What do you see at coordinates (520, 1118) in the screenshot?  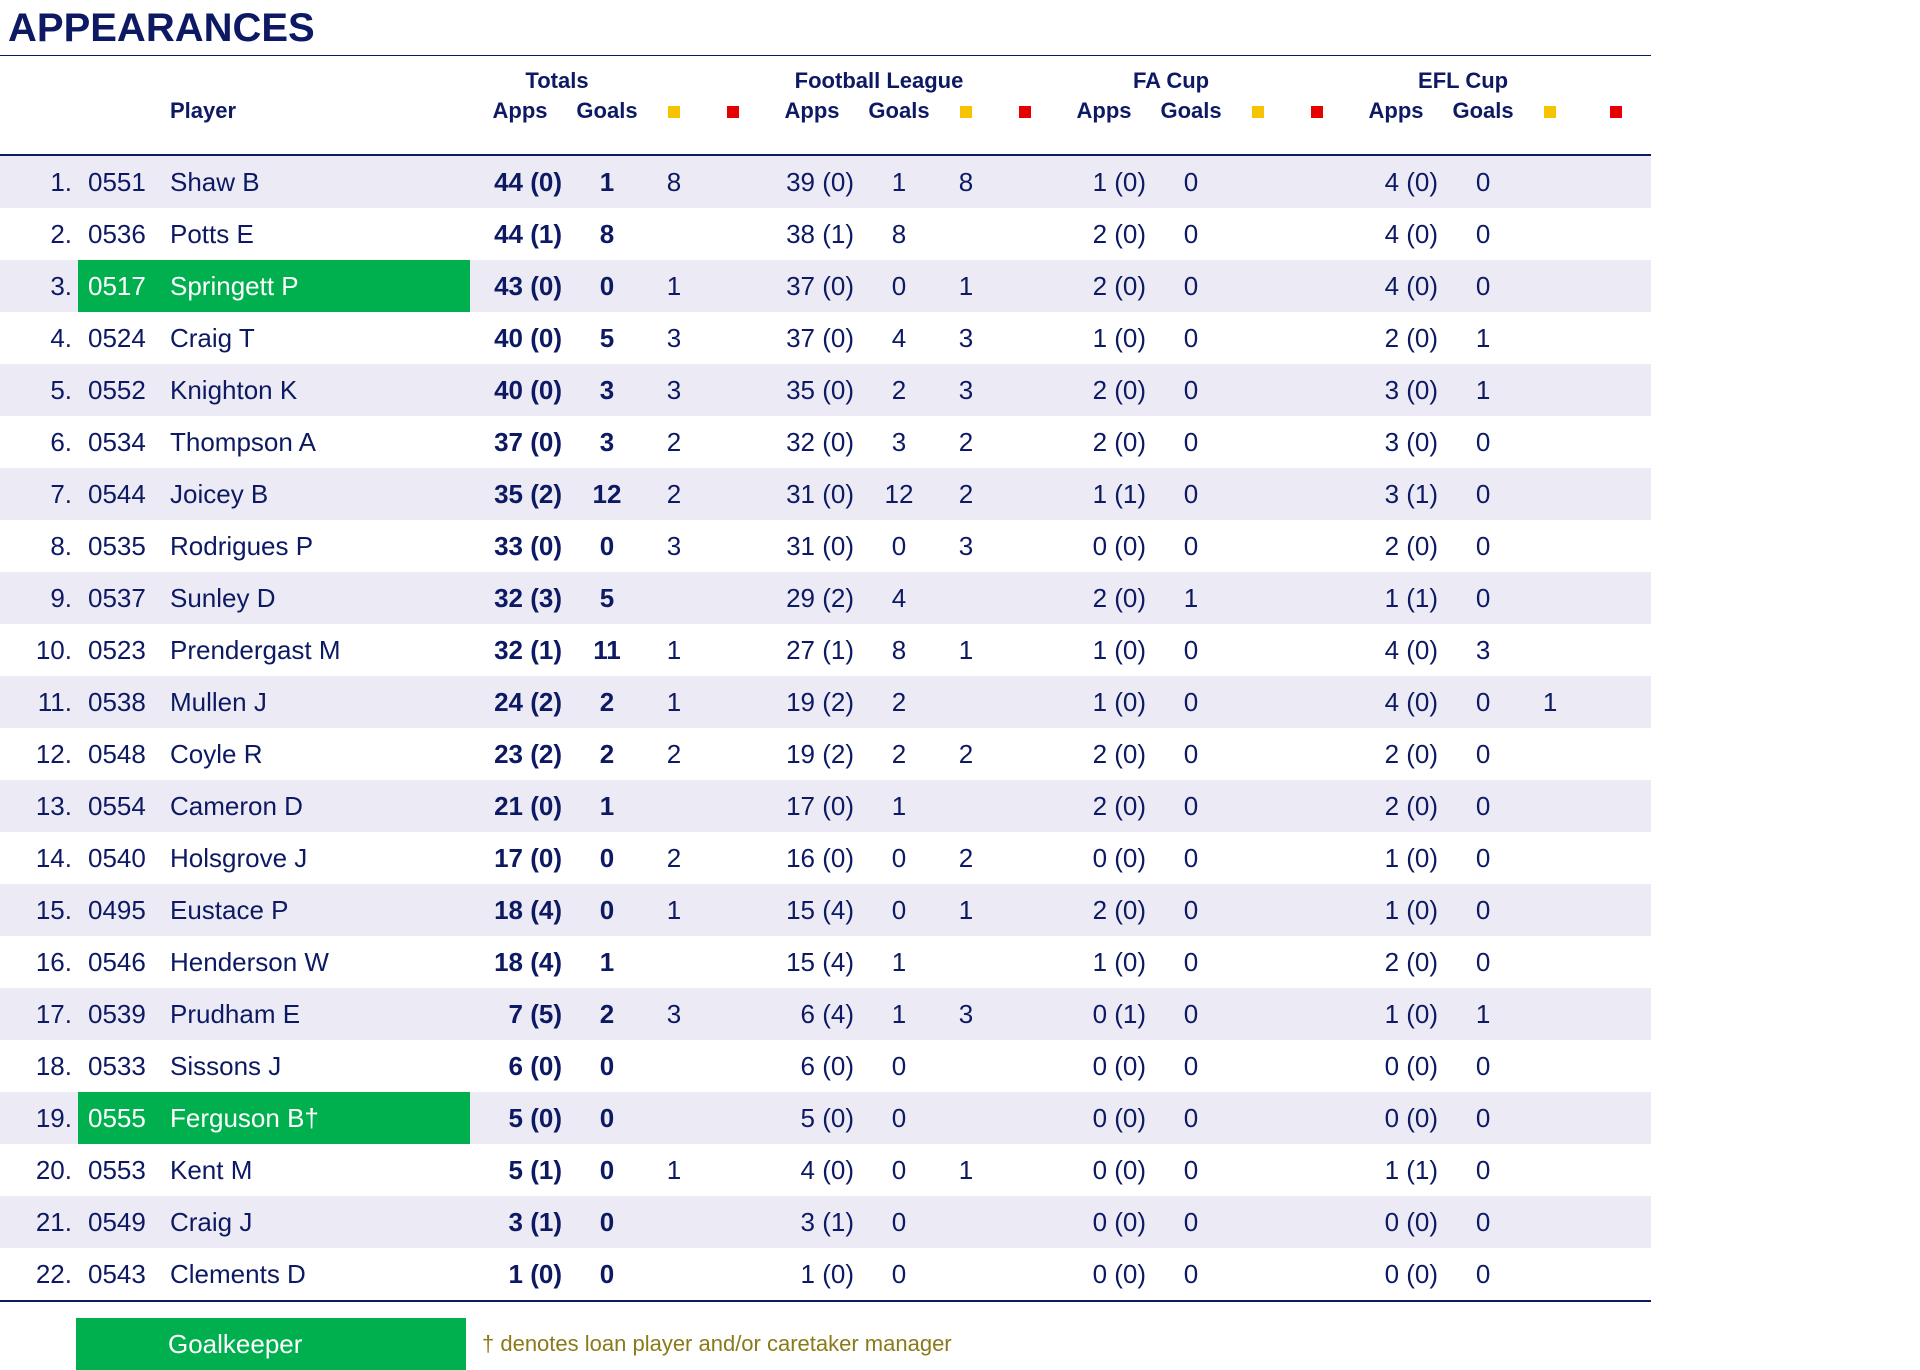 I see `totals-apps: 5 (0)` at bounding box center [520, 1118].